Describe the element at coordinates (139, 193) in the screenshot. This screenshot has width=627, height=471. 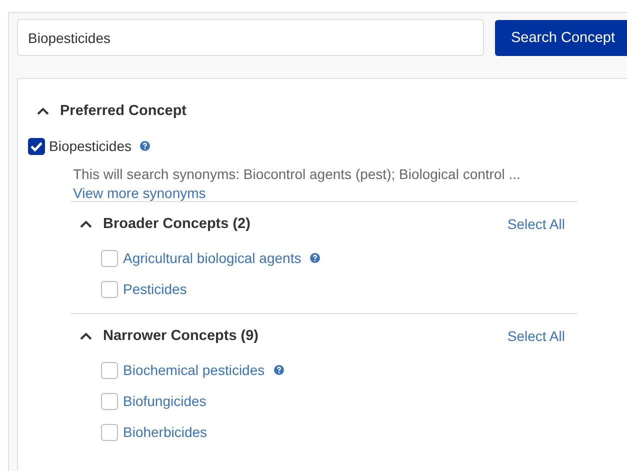
I see `view-more-synonyms-link: View more synonyms` at that location.